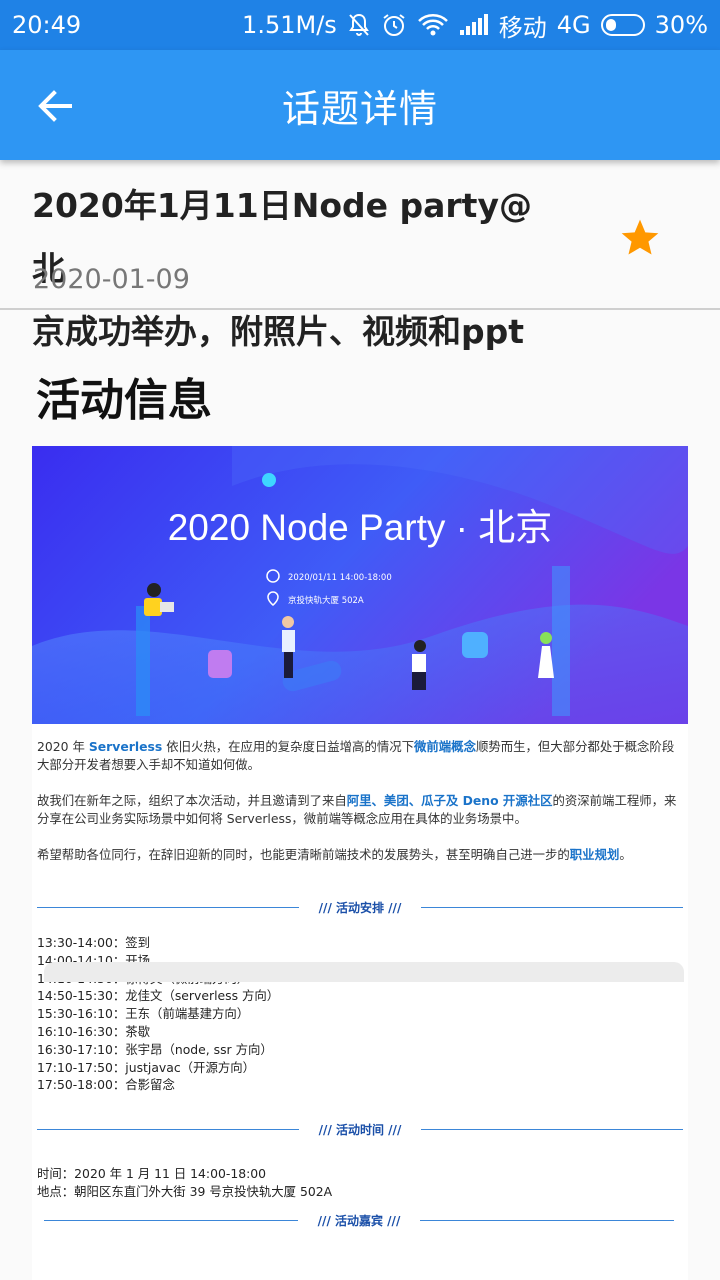 This screenshot has width=720, height=1280. I want to click on app-bar: 话题详情, so click(360, 105).